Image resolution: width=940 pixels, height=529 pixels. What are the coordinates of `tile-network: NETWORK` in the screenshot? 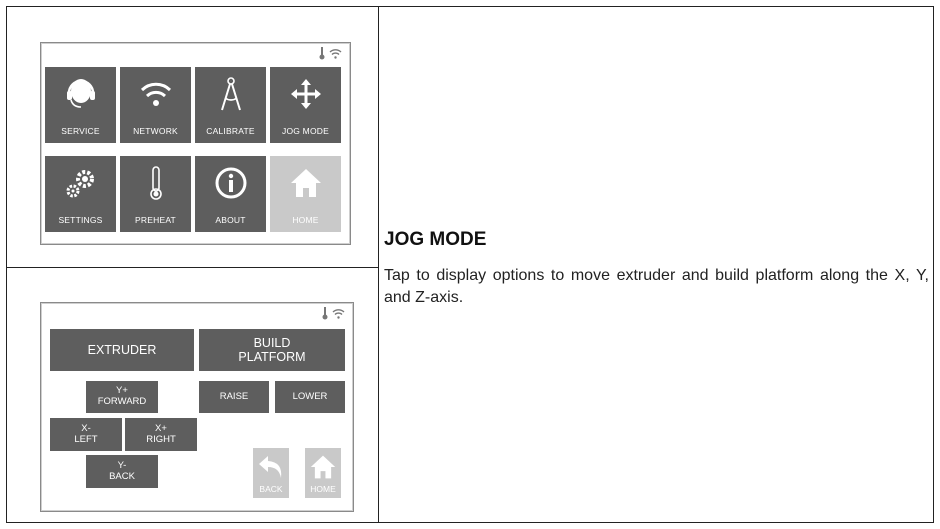 It's located at (155, 105).